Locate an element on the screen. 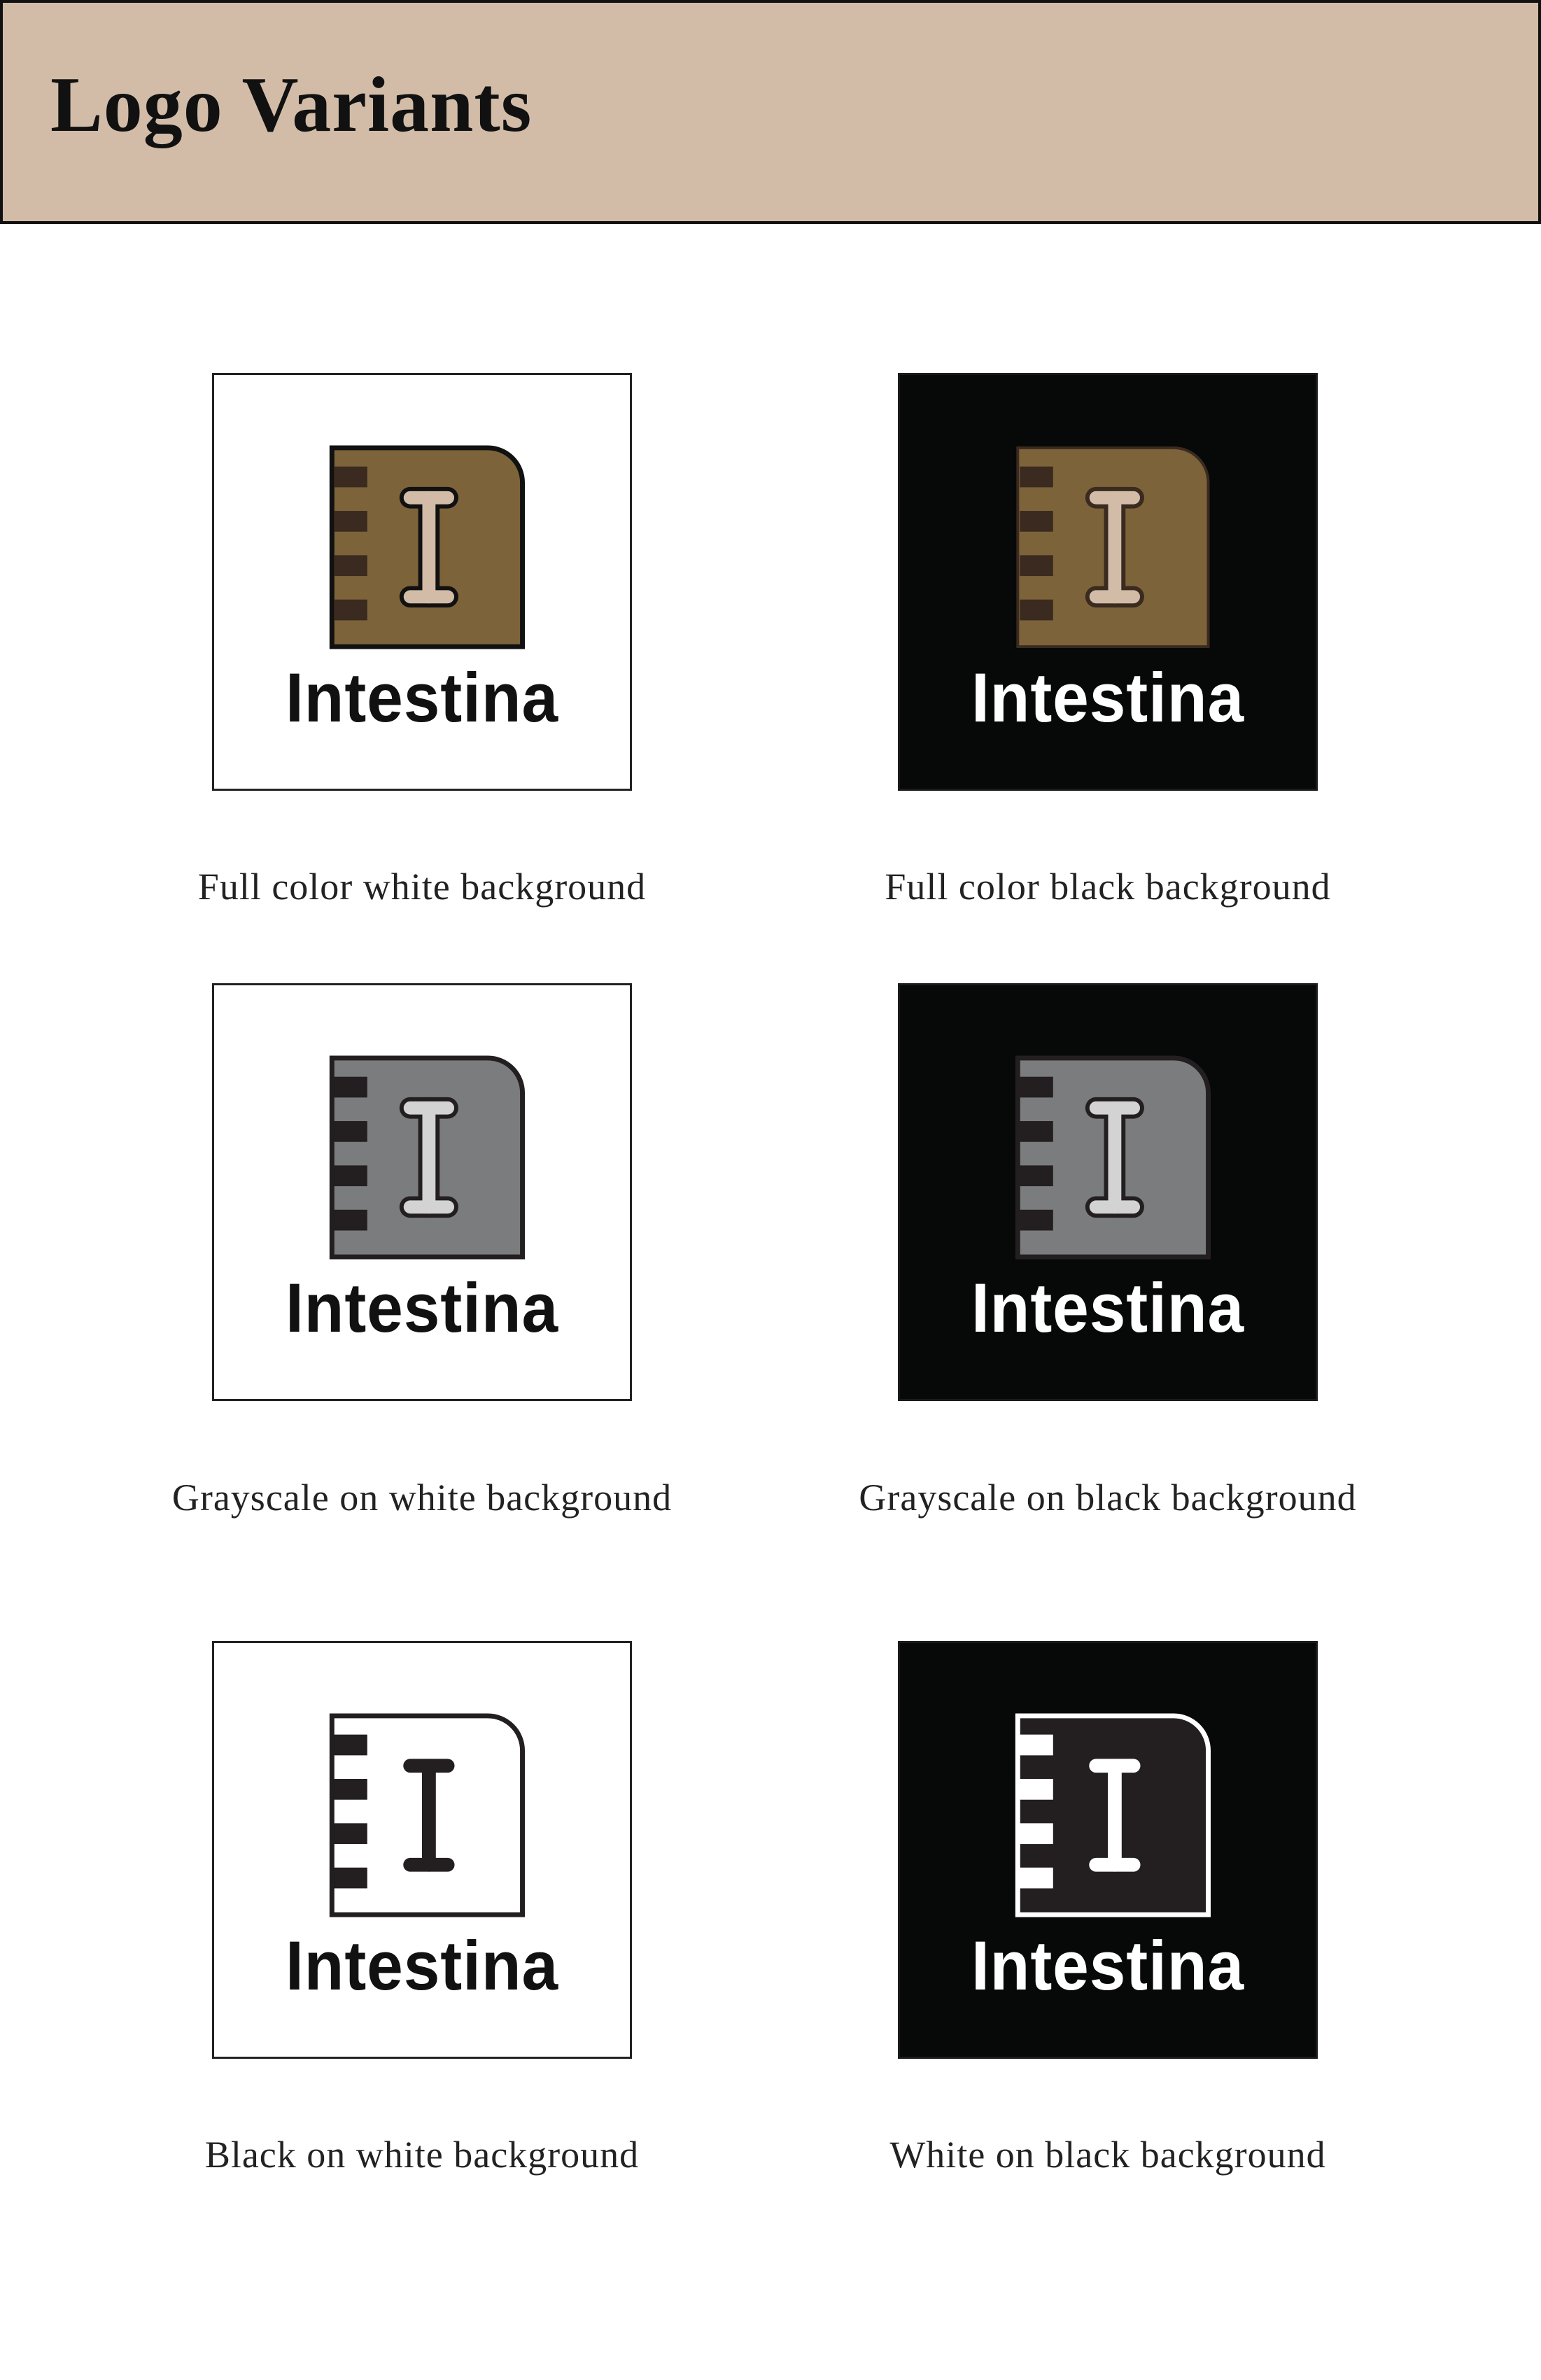 Image resolution: width=1541 pixels, height=2380 pixels. logo-grayscale-black: Intestina is located at coordinates (1107, 1200).